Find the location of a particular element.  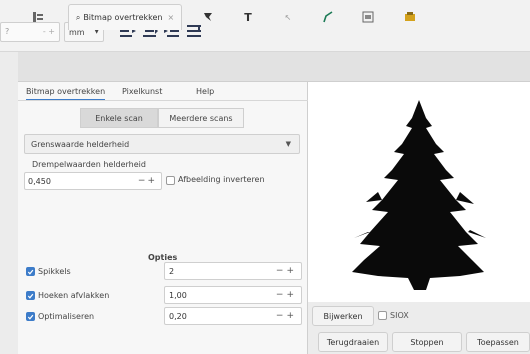

trace-mode-value: Grenswaarde helderheid is located at coordinates (80, 144).